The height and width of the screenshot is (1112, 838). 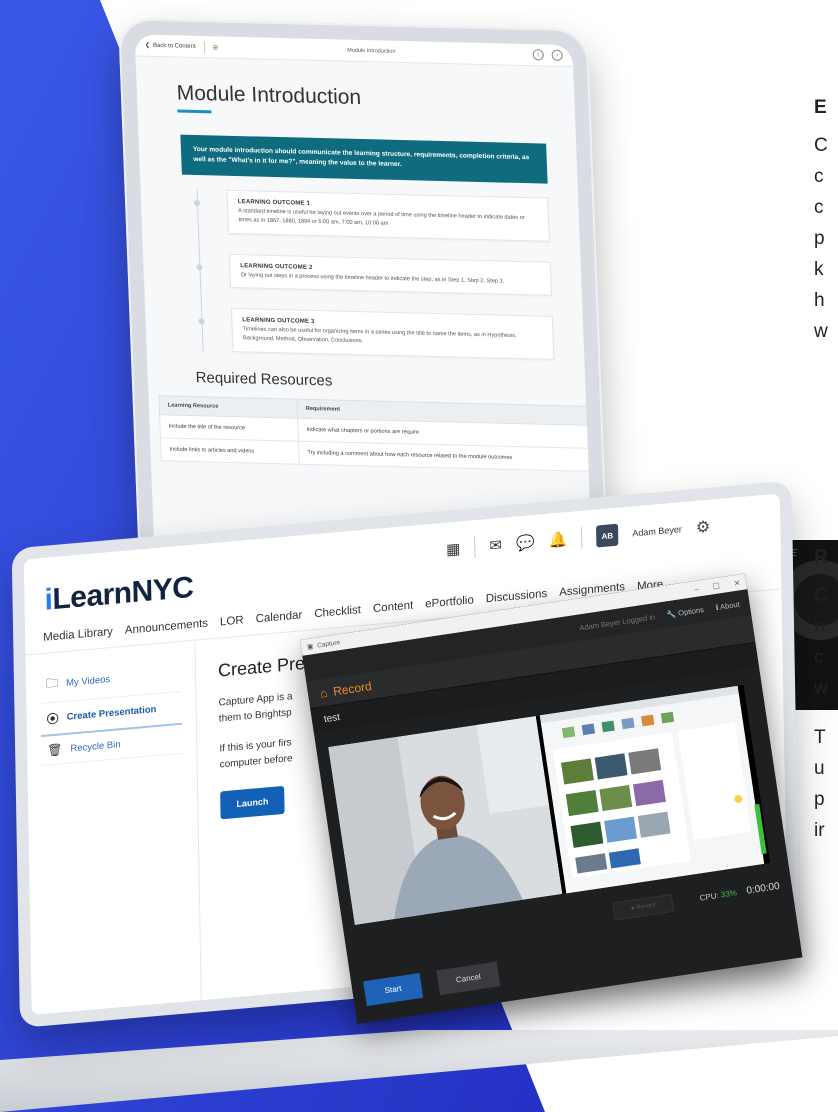 What do you see at coordinates (709, 896) in the screenshot?
I see `cpu-label: CPU:` at bounding box center [709, 896].